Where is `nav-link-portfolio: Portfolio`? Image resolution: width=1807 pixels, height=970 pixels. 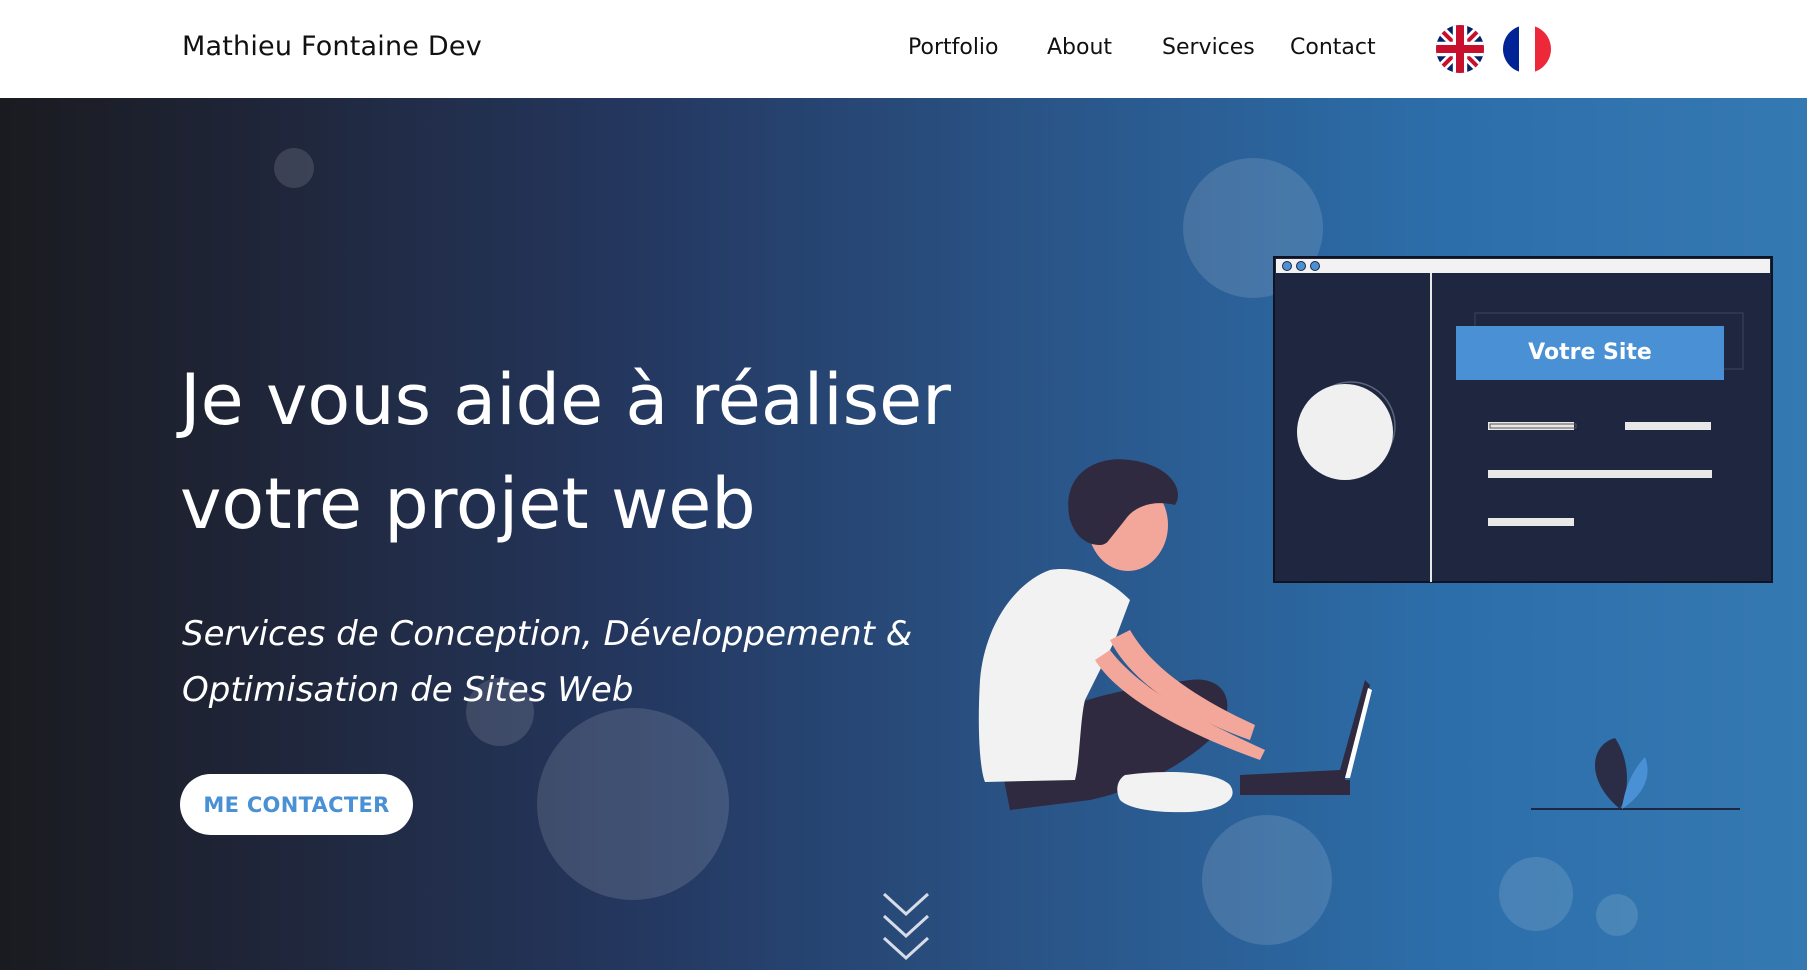 nav-link-portfolio: Portfolio is located at coordinates (953, 47).